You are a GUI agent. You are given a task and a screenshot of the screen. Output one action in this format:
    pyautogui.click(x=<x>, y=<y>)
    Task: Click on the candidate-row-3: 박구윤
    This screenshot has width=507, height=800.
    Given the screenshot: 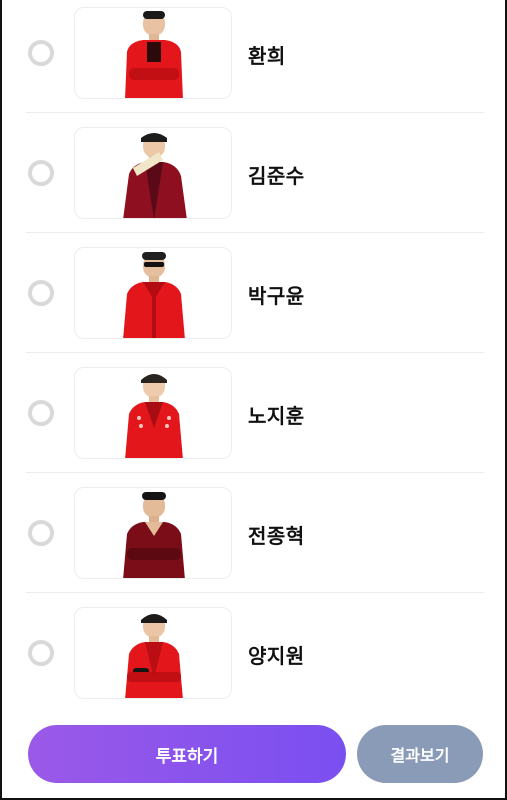 What is the action you would take?
    pyautogui.click(x=255, y=293)
    